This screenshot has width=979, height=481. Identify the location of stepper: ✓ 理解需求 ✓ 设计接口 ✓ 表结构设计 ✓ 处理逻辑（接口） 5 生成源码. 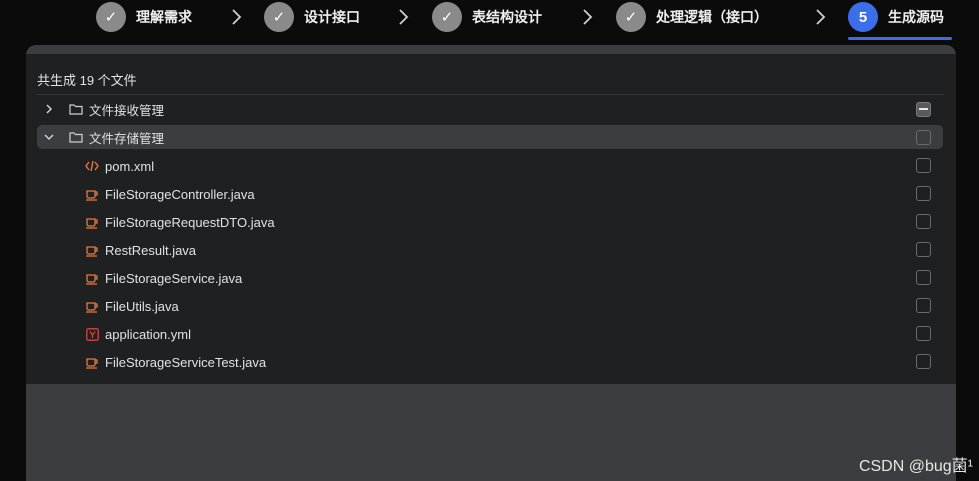
(489, 20).